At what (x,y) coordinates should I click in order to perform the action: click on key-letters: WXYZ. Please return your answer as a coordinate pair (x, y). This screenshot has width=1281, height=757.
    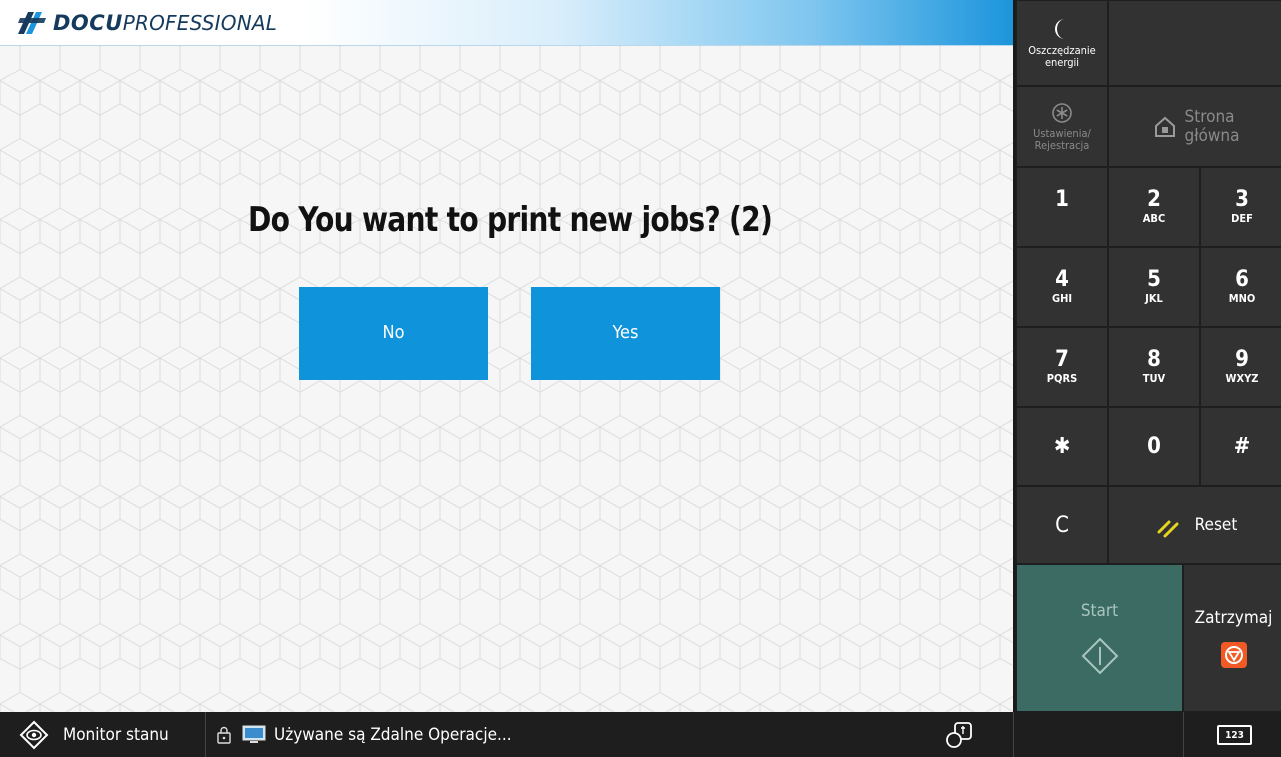
    Looking at the image, I should click on (1242, 378).